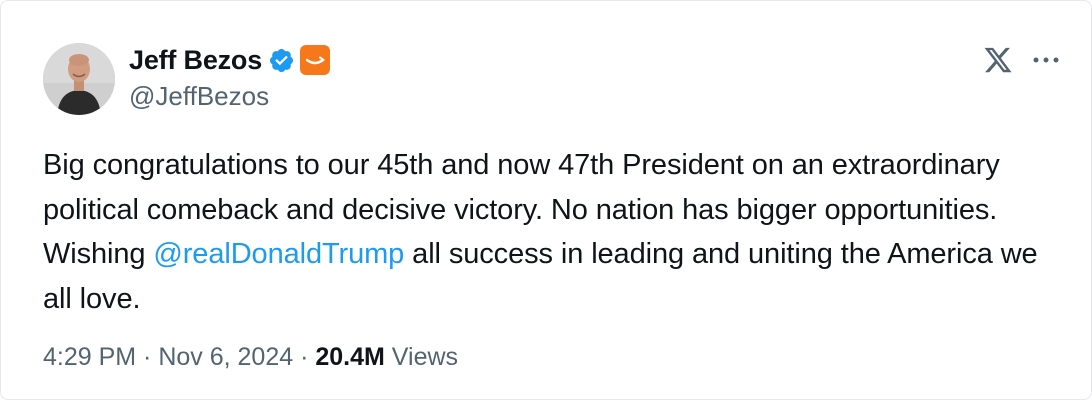 This screenshot has width=1092, height=400. I want to click on tweet-meta: 4:29 PM · Nov 6, 2024 · 20.4M Views, so click(250, 357).